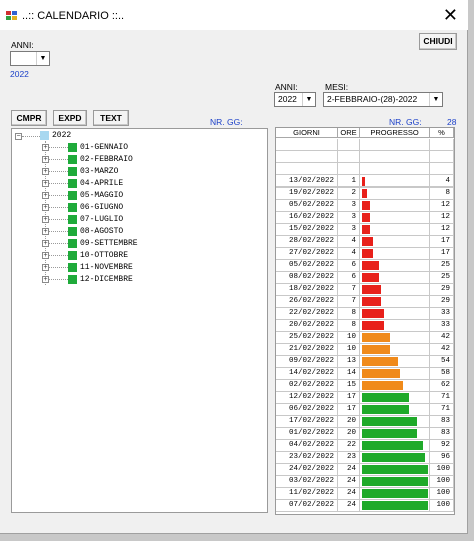 This screenshot has width=474, height=541. I want to click on table-row: 19/02/2022 2 8, so click(365, 194).